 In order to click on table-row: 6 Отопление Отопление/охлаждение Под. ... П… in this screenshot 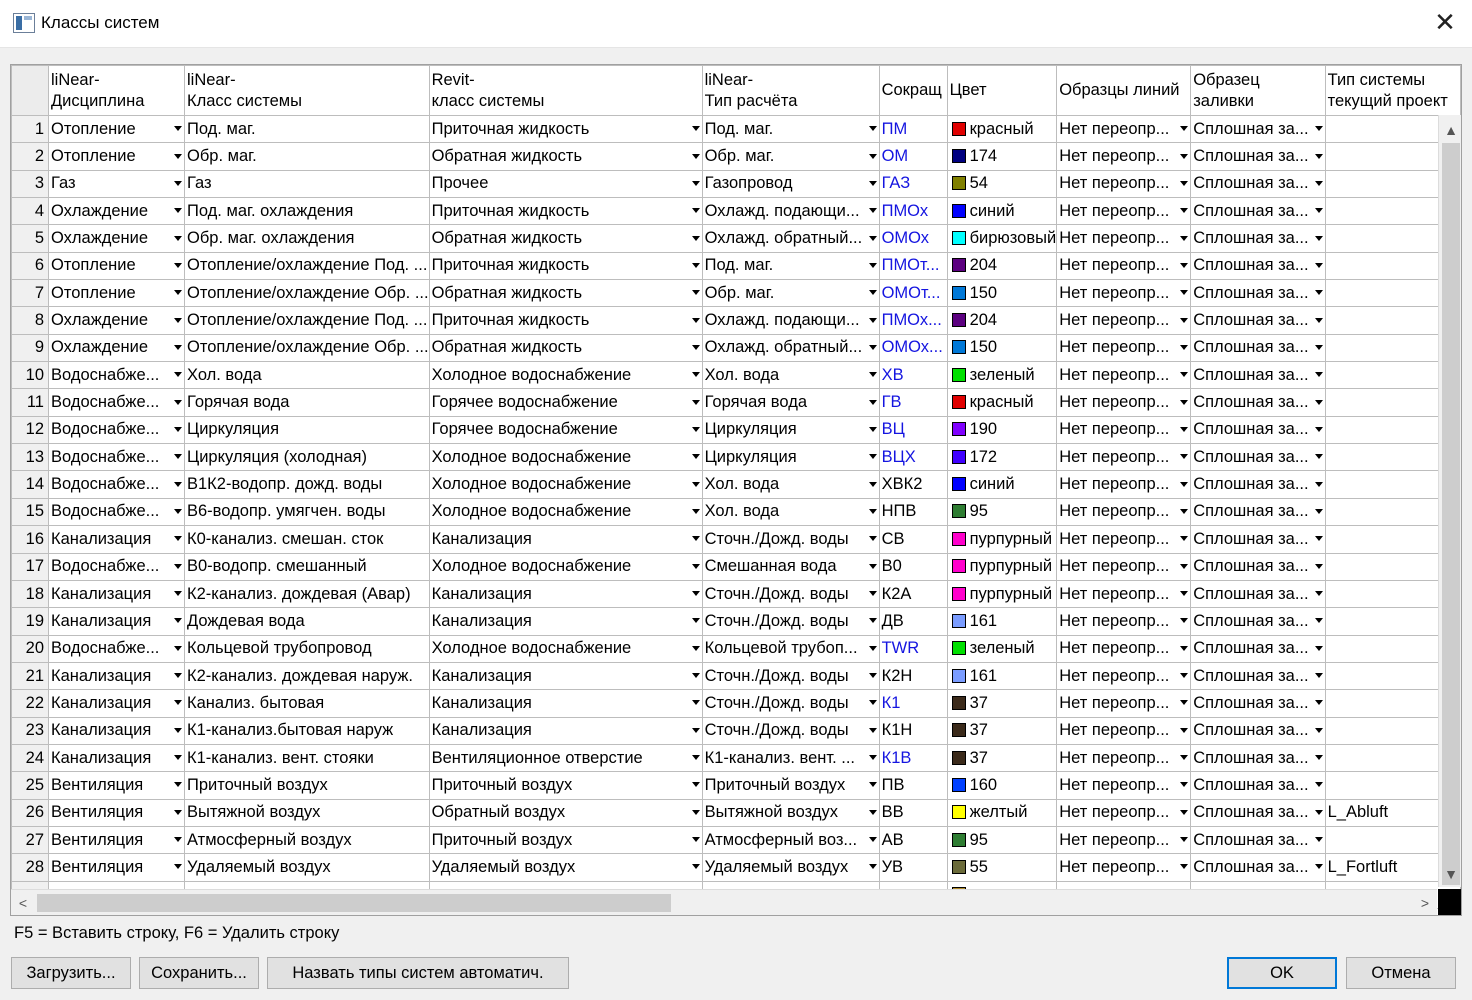, I will do `click(736, 266)`.